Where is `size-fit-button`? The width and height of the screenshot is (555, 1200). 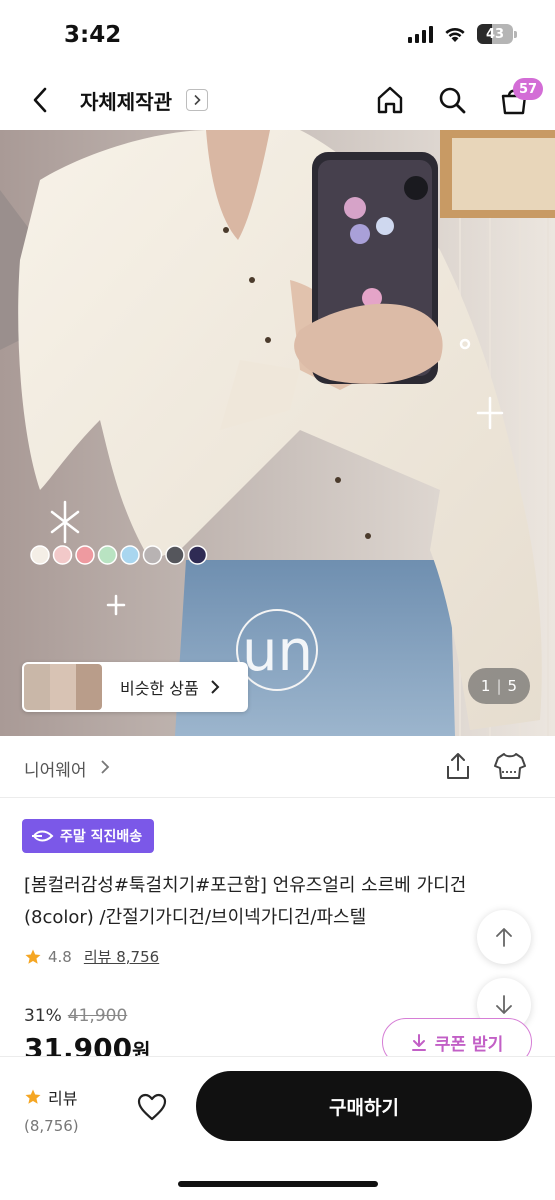
size-fit-button is located at coordinates (510, 766).